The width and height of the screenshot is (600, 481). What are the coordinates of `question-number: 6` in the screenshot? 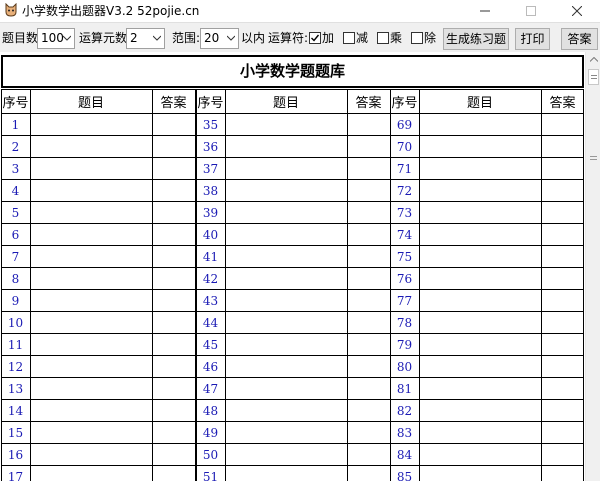 It's located at (15, 234).